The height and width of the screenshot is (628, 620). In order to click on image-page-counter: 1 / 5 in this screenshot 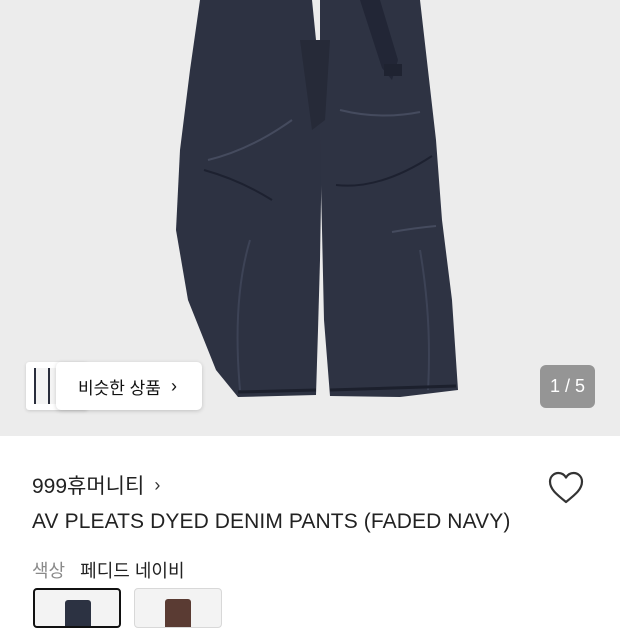, I will do `click(567, 386)`.